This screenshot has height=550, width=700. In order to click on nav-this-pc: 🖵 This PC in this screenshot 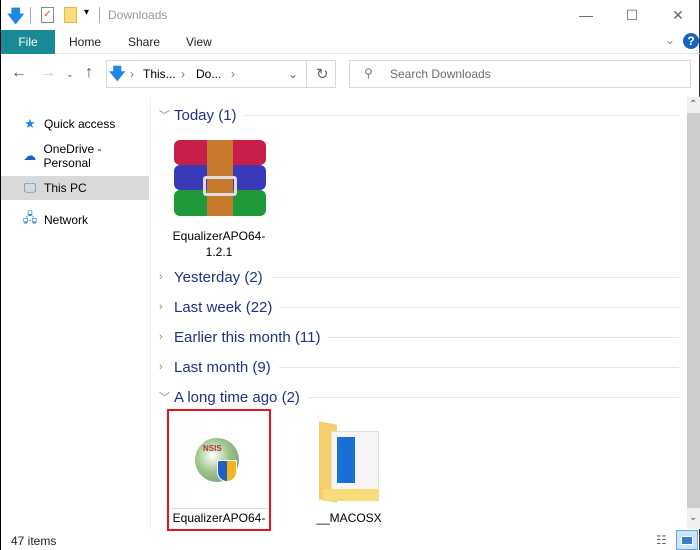, I will do `click(75, 188)`.